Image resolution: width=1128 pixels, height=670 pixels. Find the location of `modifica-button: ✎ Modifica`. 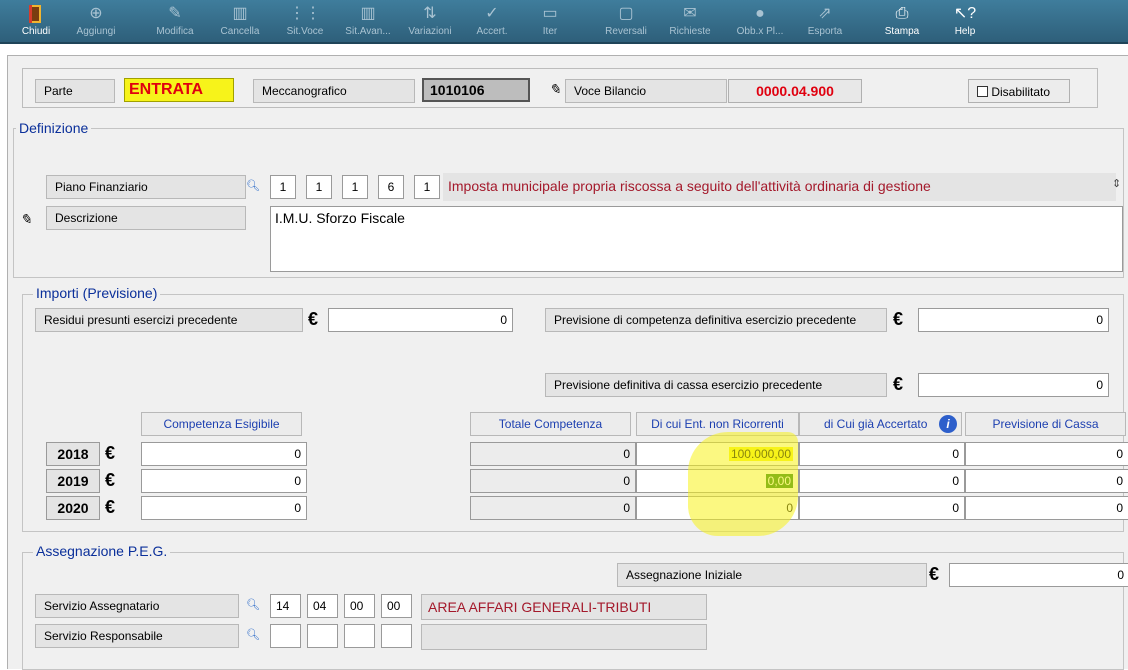

modifica-button: ✎ Modifica is located at coordinates (175, 23).